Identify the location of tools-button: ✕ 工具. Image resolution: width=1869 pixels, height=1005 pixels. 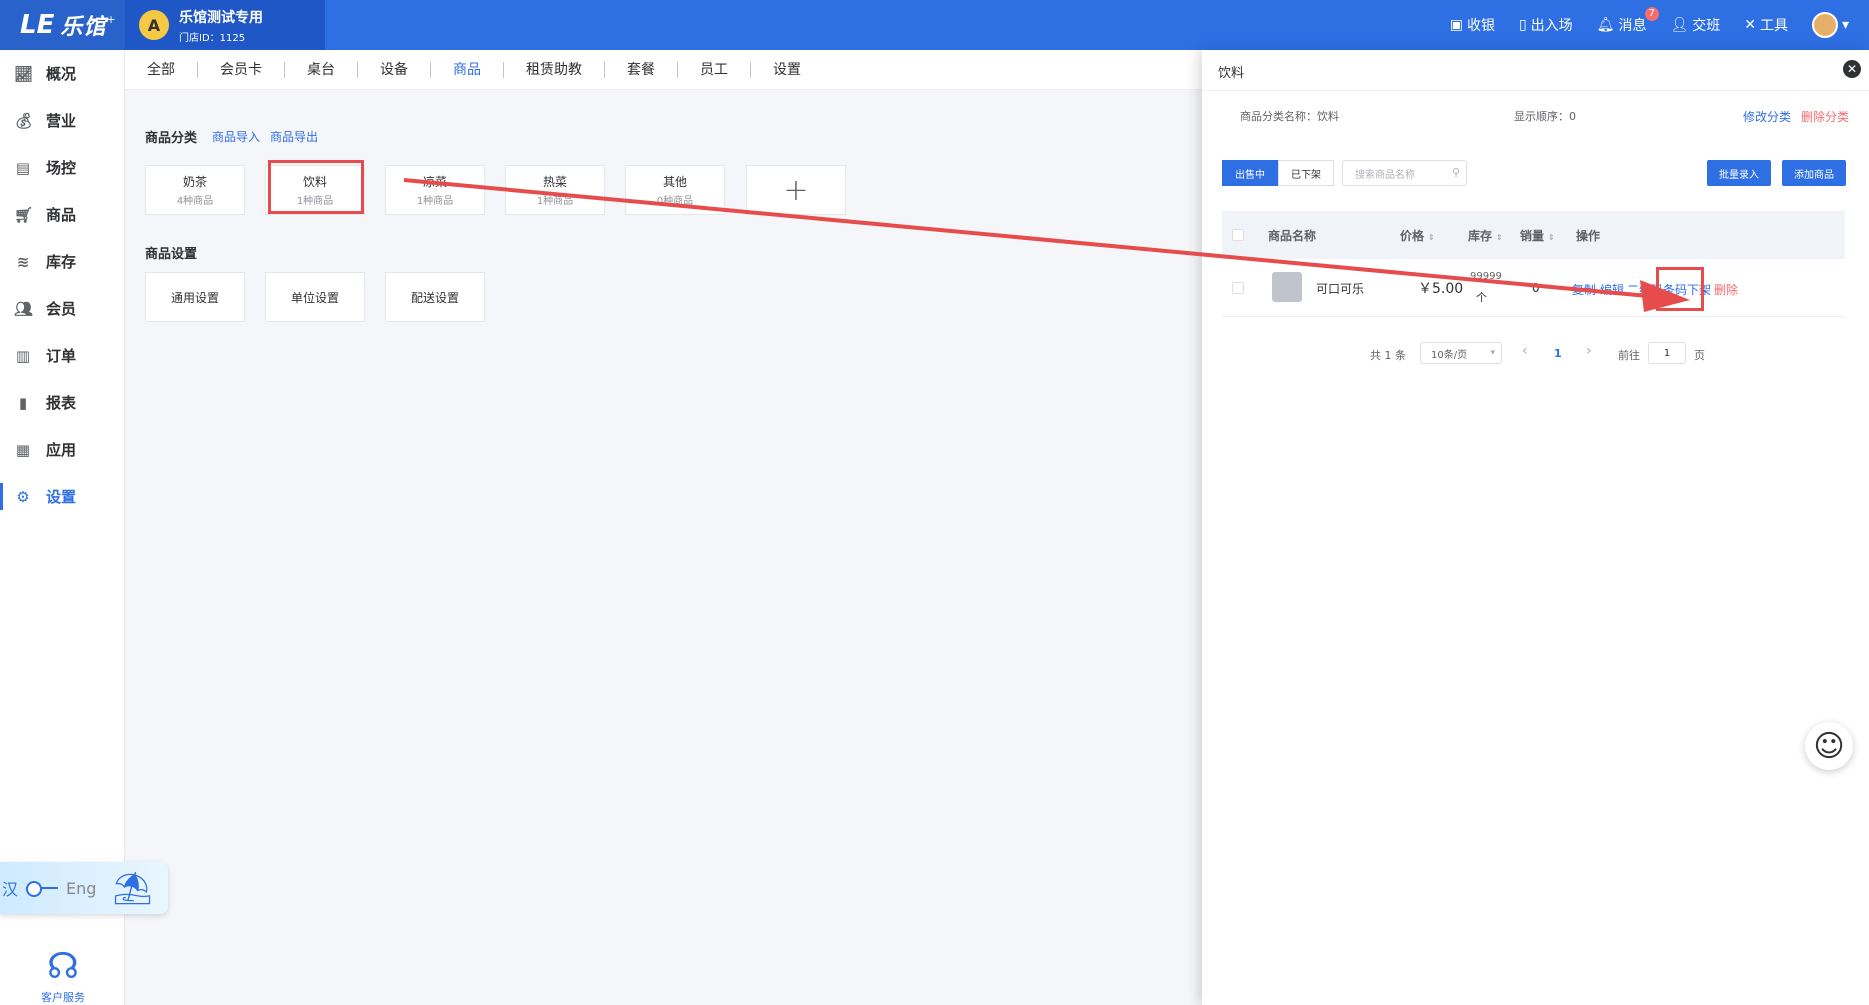
(1766, 25).